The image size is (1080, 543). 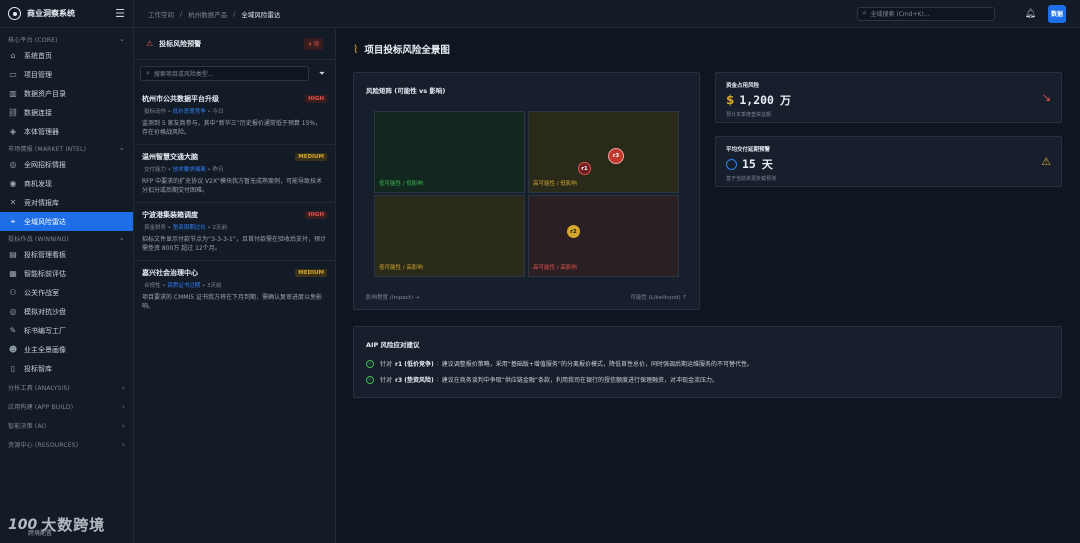 I want to click on sidebar-item-pr-room: ⚇ 公关作战室, so click(x=66, y=292).